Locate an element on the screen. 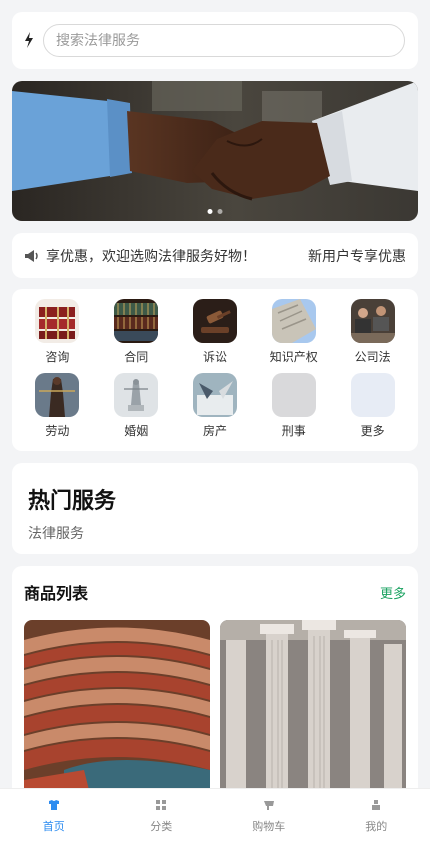 This screenshot has height=844, width=430. criminal-placeholder-image is located at coordinates (293, 395).